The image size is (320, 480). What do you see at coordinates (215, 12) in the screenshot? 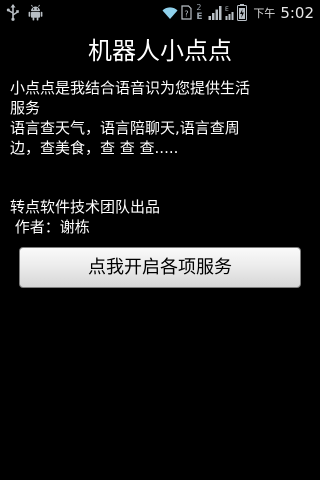
I see `signal-icon` at bounding box center [215, 12].